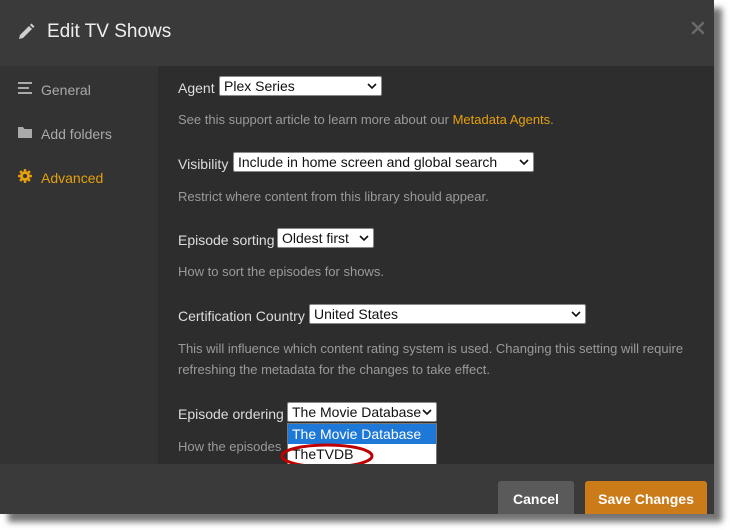 The width and height of the screenshot is (730, 530). Describe the element at coordinates (357, 33) in the screenshot. I see `dialog-header: Edit TV Shows` at that location.